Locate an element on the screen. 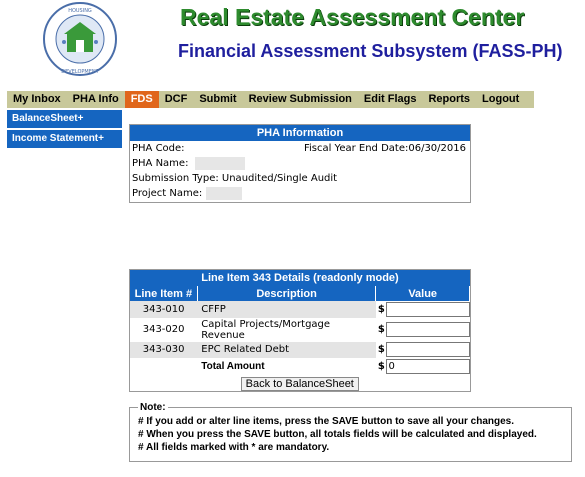  nav-pha-info: PHA Info is located at coordinates (96, 99).